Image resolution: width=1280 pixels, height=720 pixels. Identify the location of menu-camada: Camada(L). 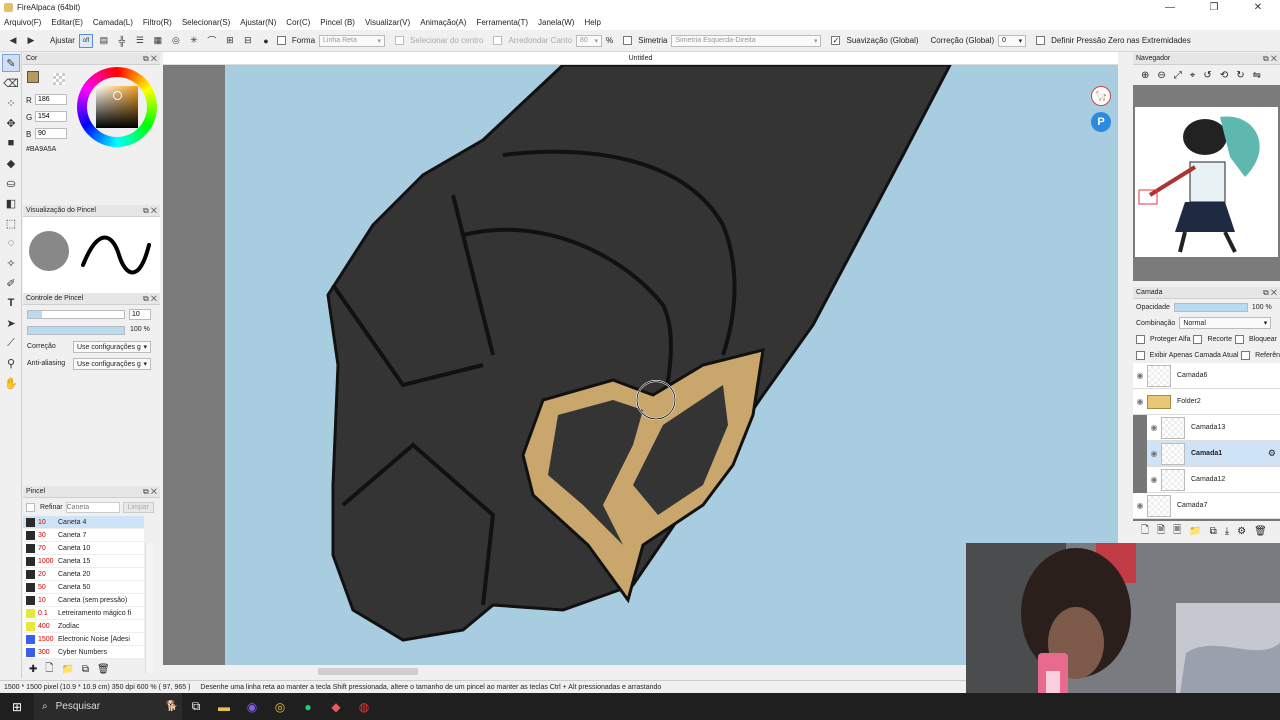
(113, 22).